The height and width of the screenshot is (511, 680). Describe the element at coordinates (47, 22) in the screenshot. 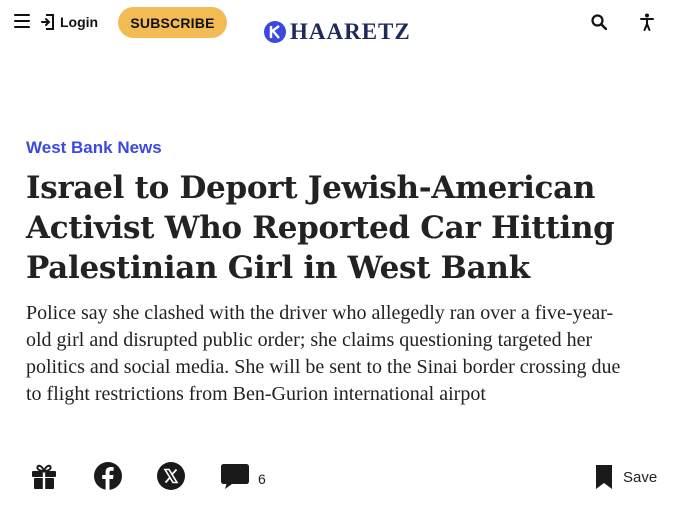

I see `login-icon` at that location.